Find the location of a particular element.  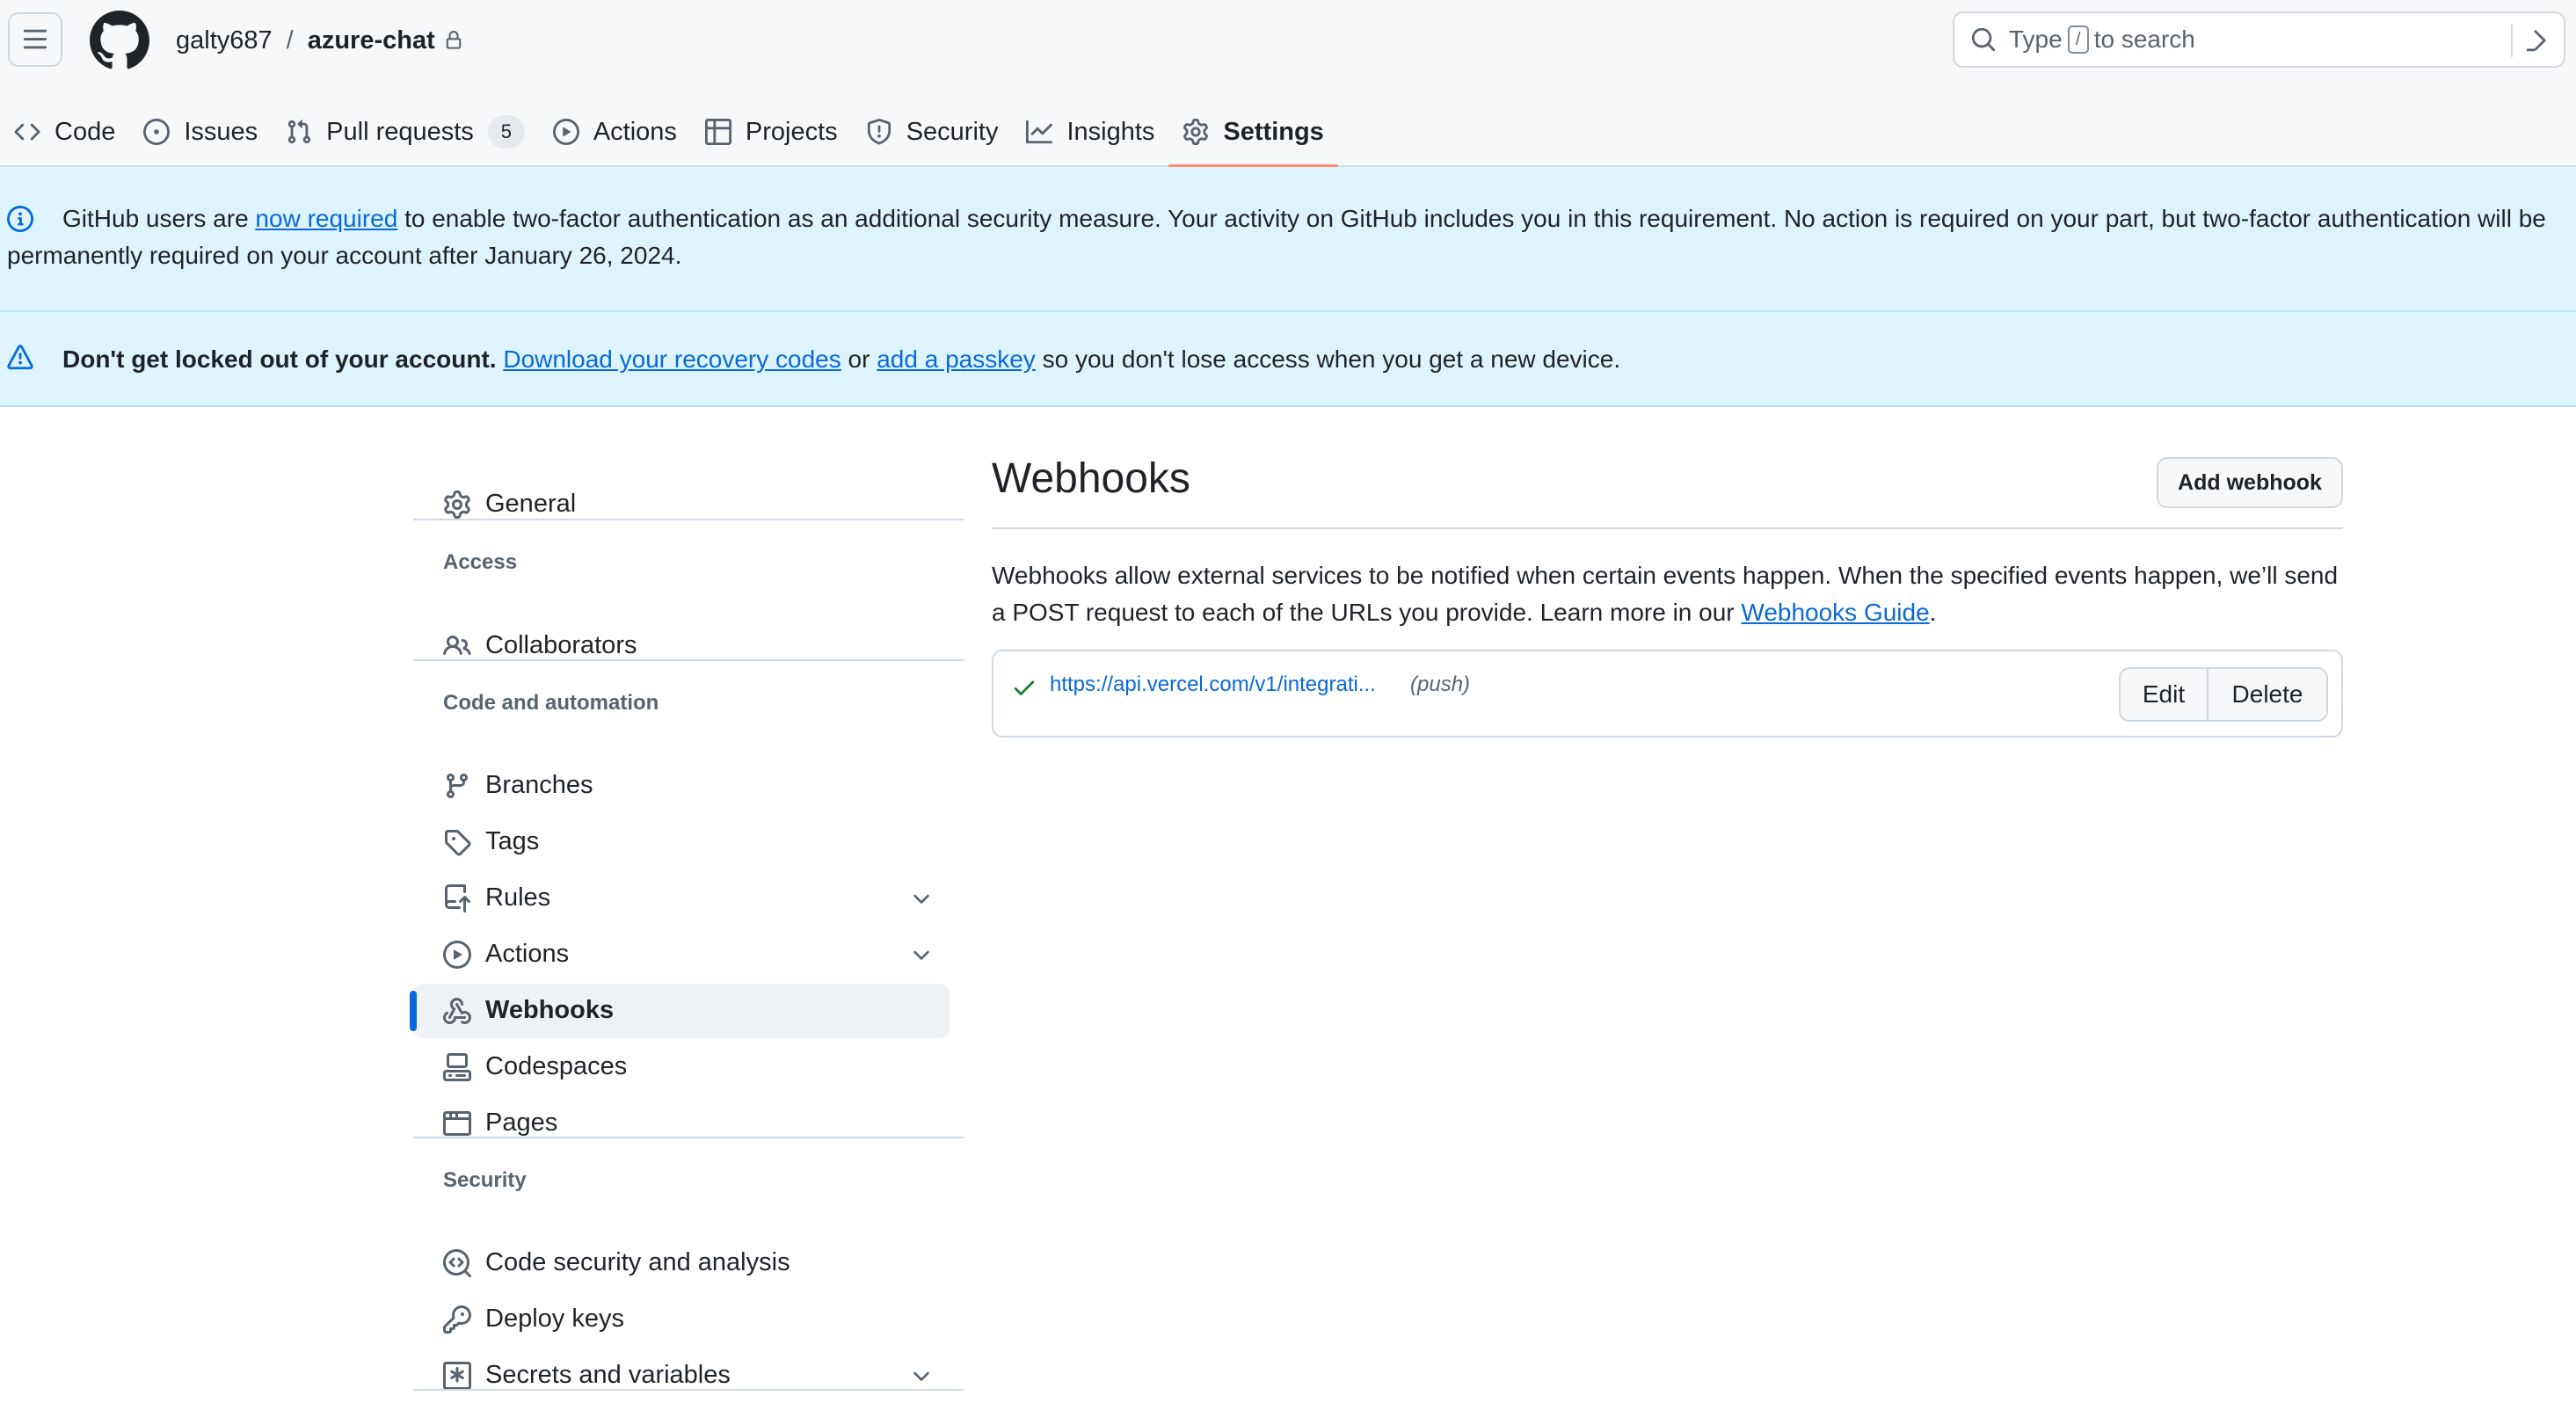

tab-settings-label: Settings is located at coordinates (1273, 131).